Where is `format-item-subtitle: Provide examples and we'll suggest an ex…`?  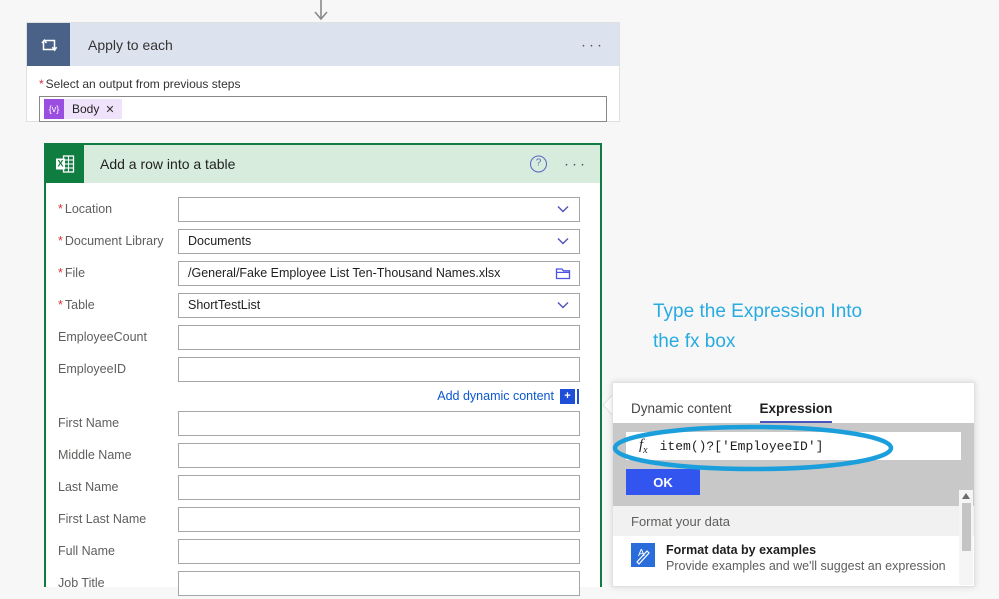
format-item-subtitle: Provide examples and we'll suggest an ex… is located at coordinates (806, 566).